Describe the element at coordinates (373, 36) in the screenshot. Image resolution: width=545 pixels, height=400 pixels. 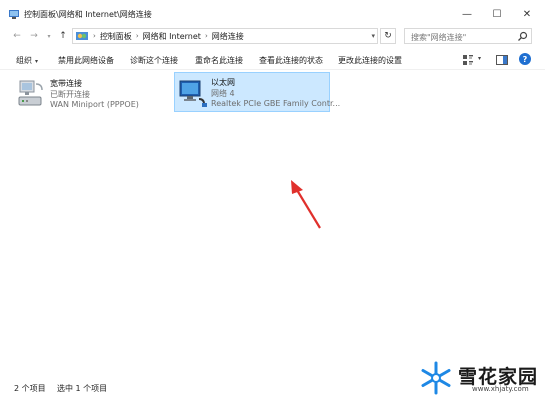
I see `address-dropdown-icon: ▾` at that location.